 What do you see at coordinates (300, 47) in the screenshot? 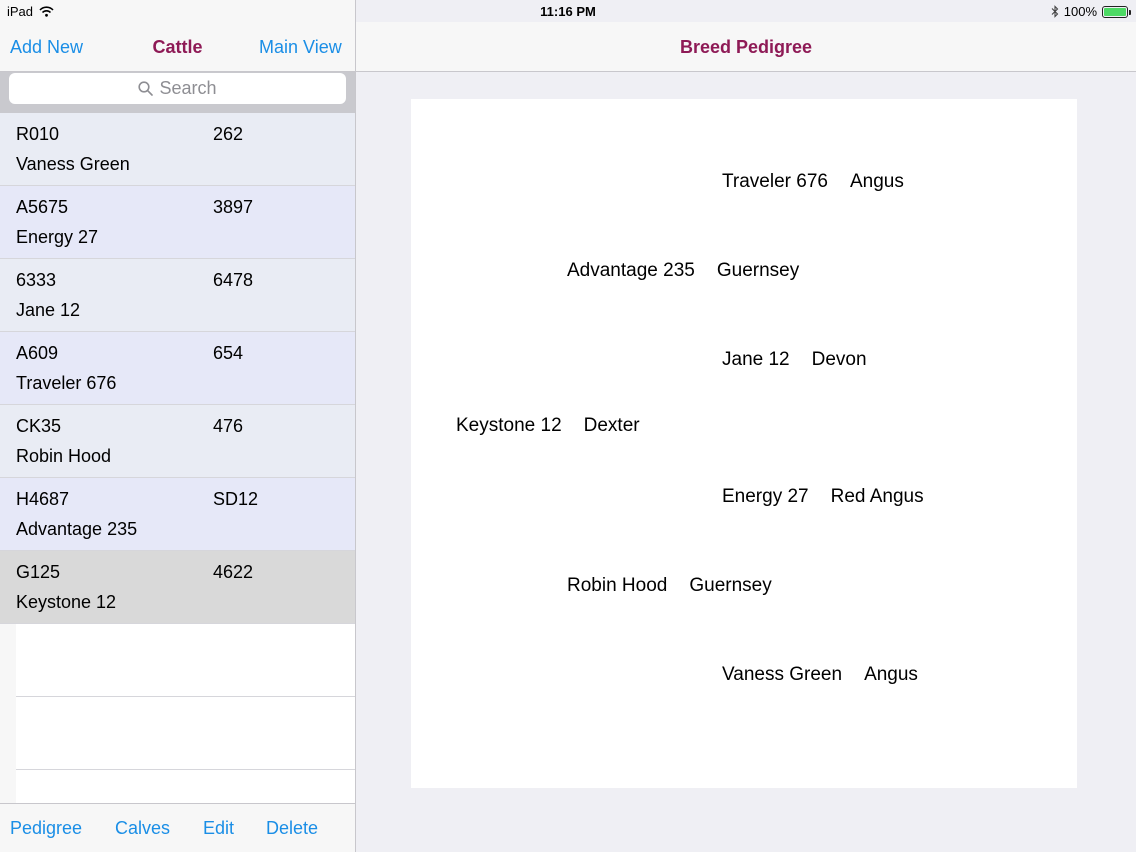
I see `main-view-button: Main View` at bounding box center [300, 47].